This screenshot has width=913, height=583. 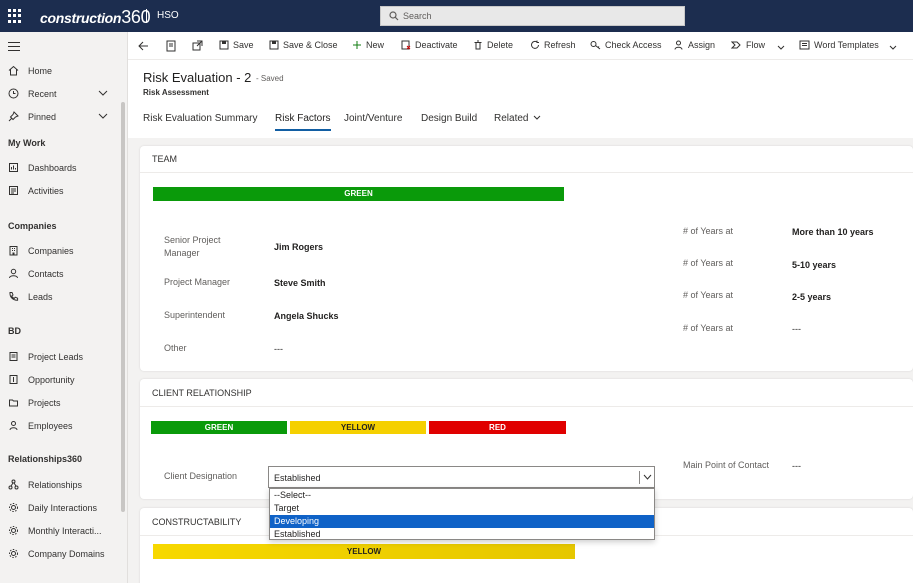 What do you see at coordinates (219, 427) in the screenshot?
I see `client-bar-green: GREEN` at bounding box center [219, 427].